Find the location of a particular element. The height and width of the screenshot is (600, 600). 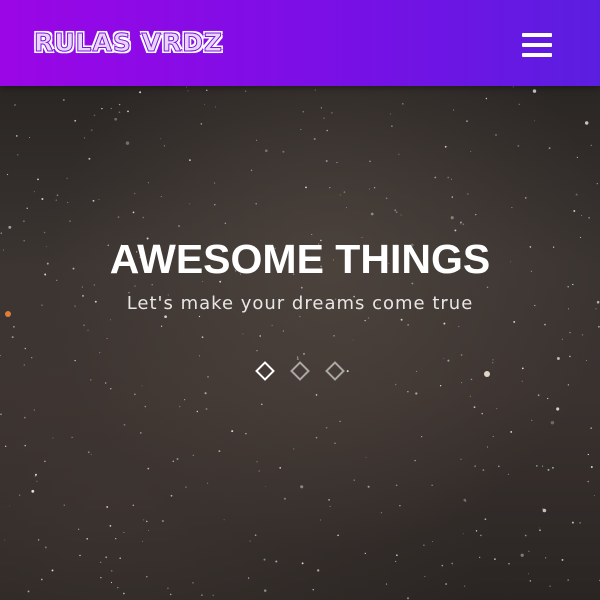

hamburger-menu-icon is located at coordinates (537, 45).